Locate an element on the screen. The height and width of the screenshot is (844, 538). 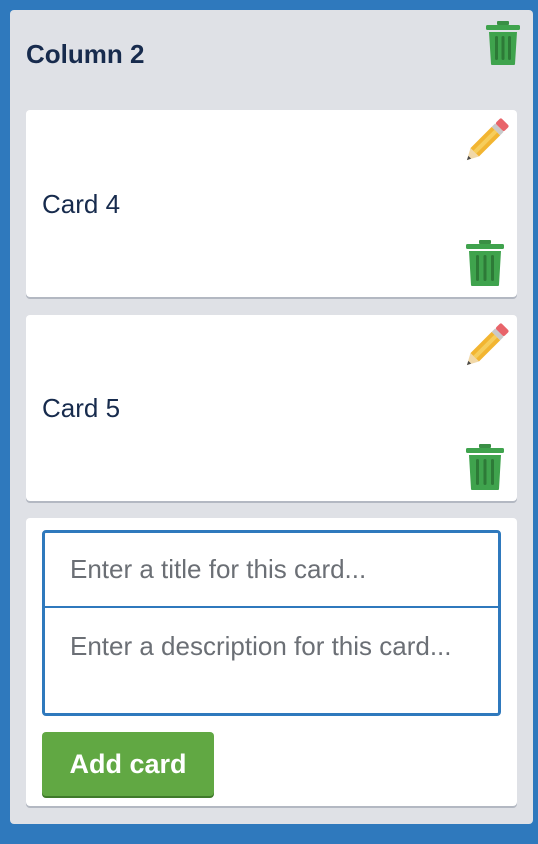
column-title: Column 2 is located at coordinates (85, 54).